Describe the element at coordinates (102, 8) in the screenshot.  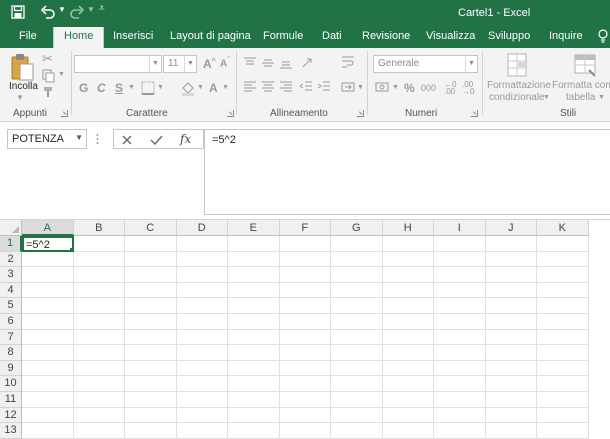
I see `customize-qat-icon: ⩡` at that location.